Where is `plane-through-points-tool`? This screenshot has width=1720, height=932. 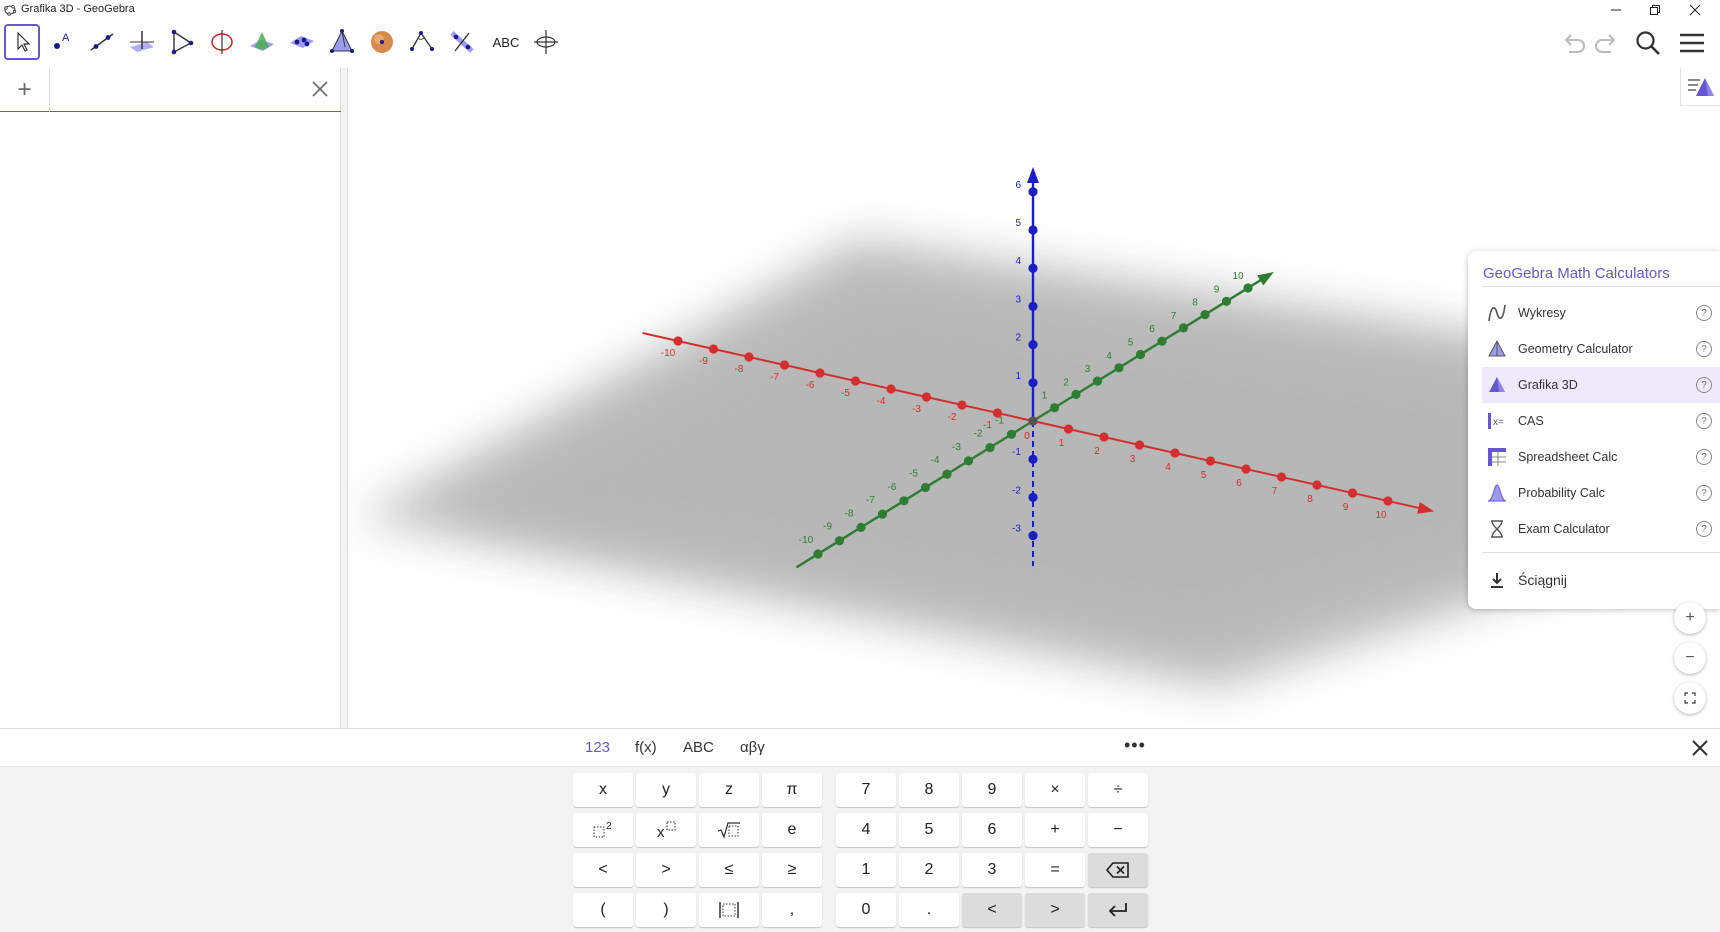
plane-through-points-tool is located at coordinates (302, 42).